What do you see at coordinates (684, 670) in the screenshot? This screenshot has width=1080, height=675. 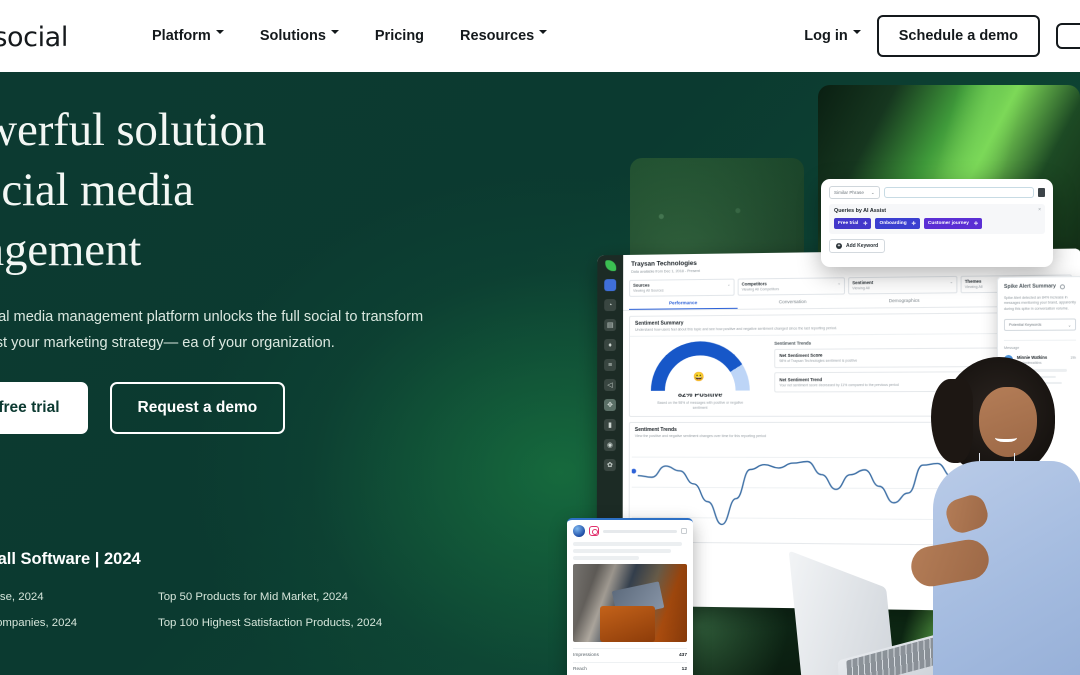 I see `stat-reach-value: 12` at bounding box center [684, 670].